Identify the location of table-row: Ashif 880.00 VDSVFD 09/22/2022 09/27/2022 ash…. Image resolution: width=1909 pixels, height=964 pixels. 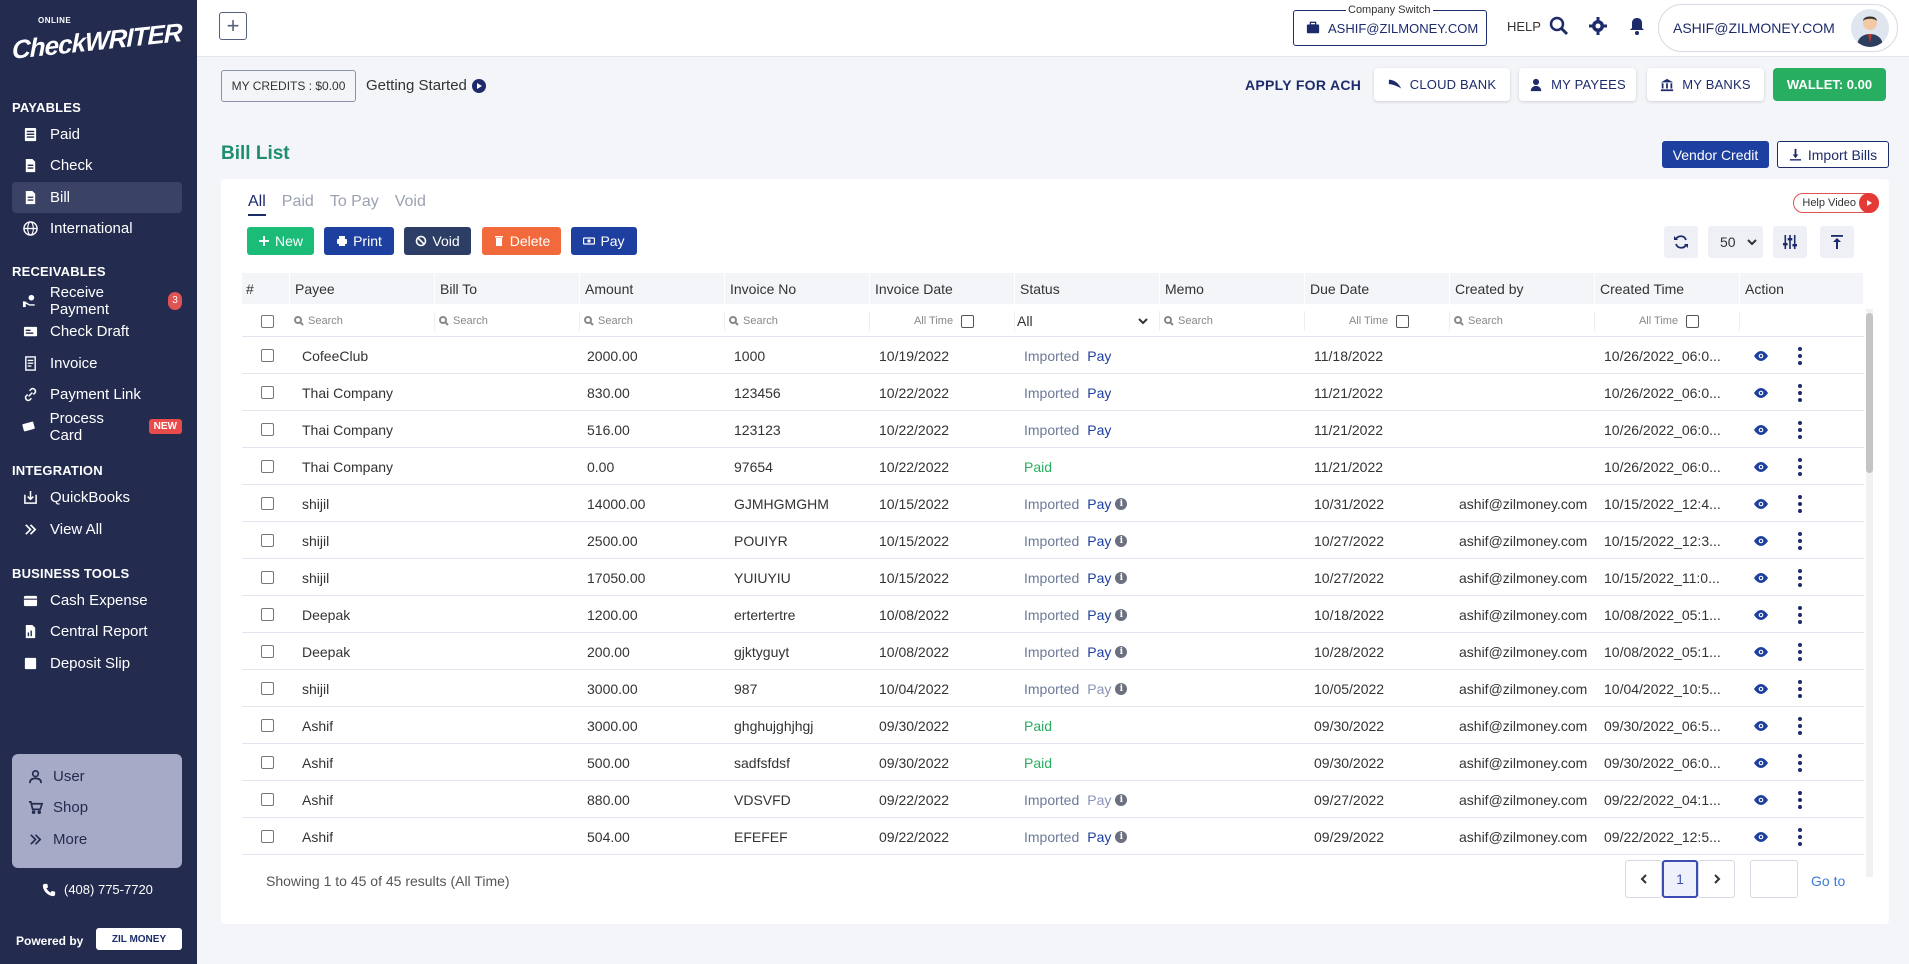
(1053, 799).